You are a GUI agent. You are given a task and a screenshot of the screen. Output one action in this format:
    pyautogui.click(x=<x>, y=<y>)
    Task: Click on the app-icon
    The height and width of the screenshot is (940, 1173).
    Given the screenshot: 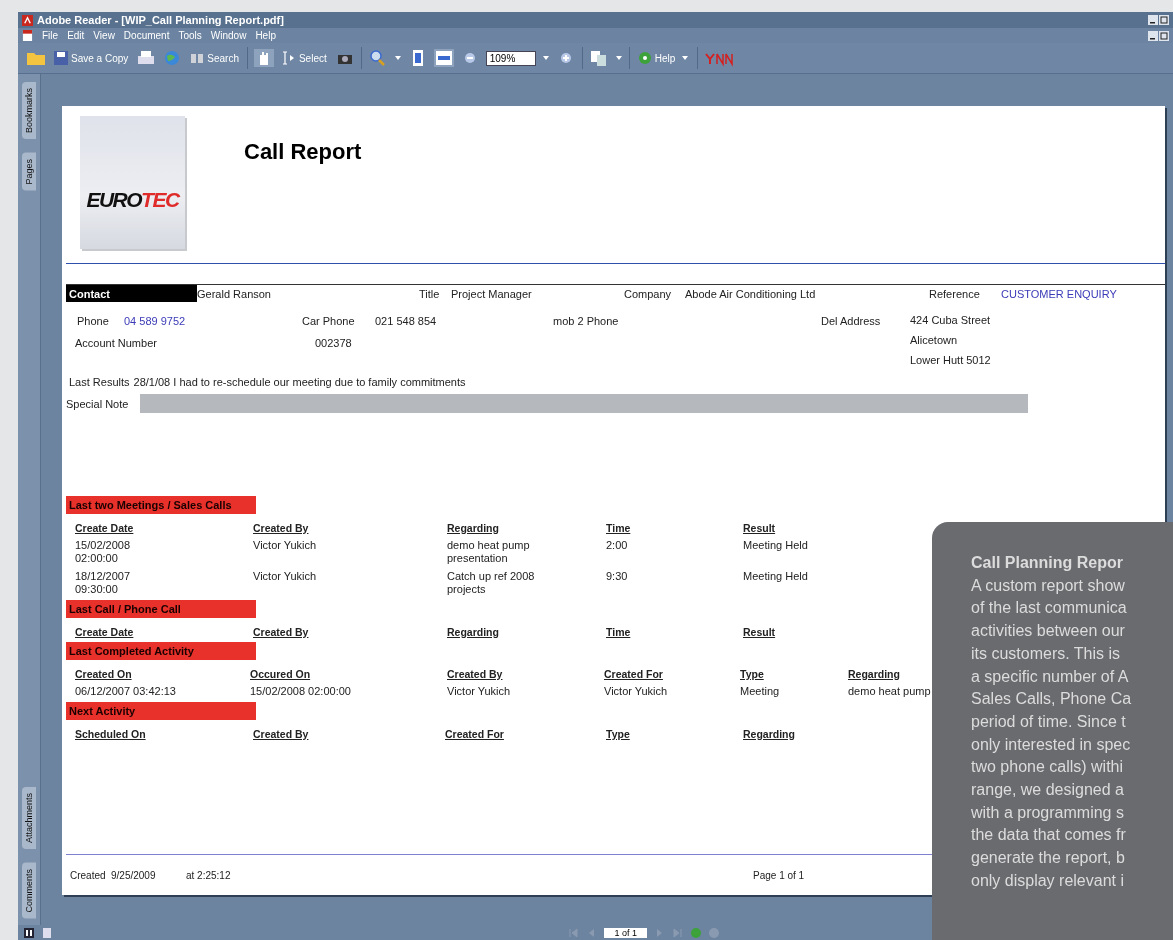 What is the action you would take?
    pyautogui.click(x=27, y=20)
    